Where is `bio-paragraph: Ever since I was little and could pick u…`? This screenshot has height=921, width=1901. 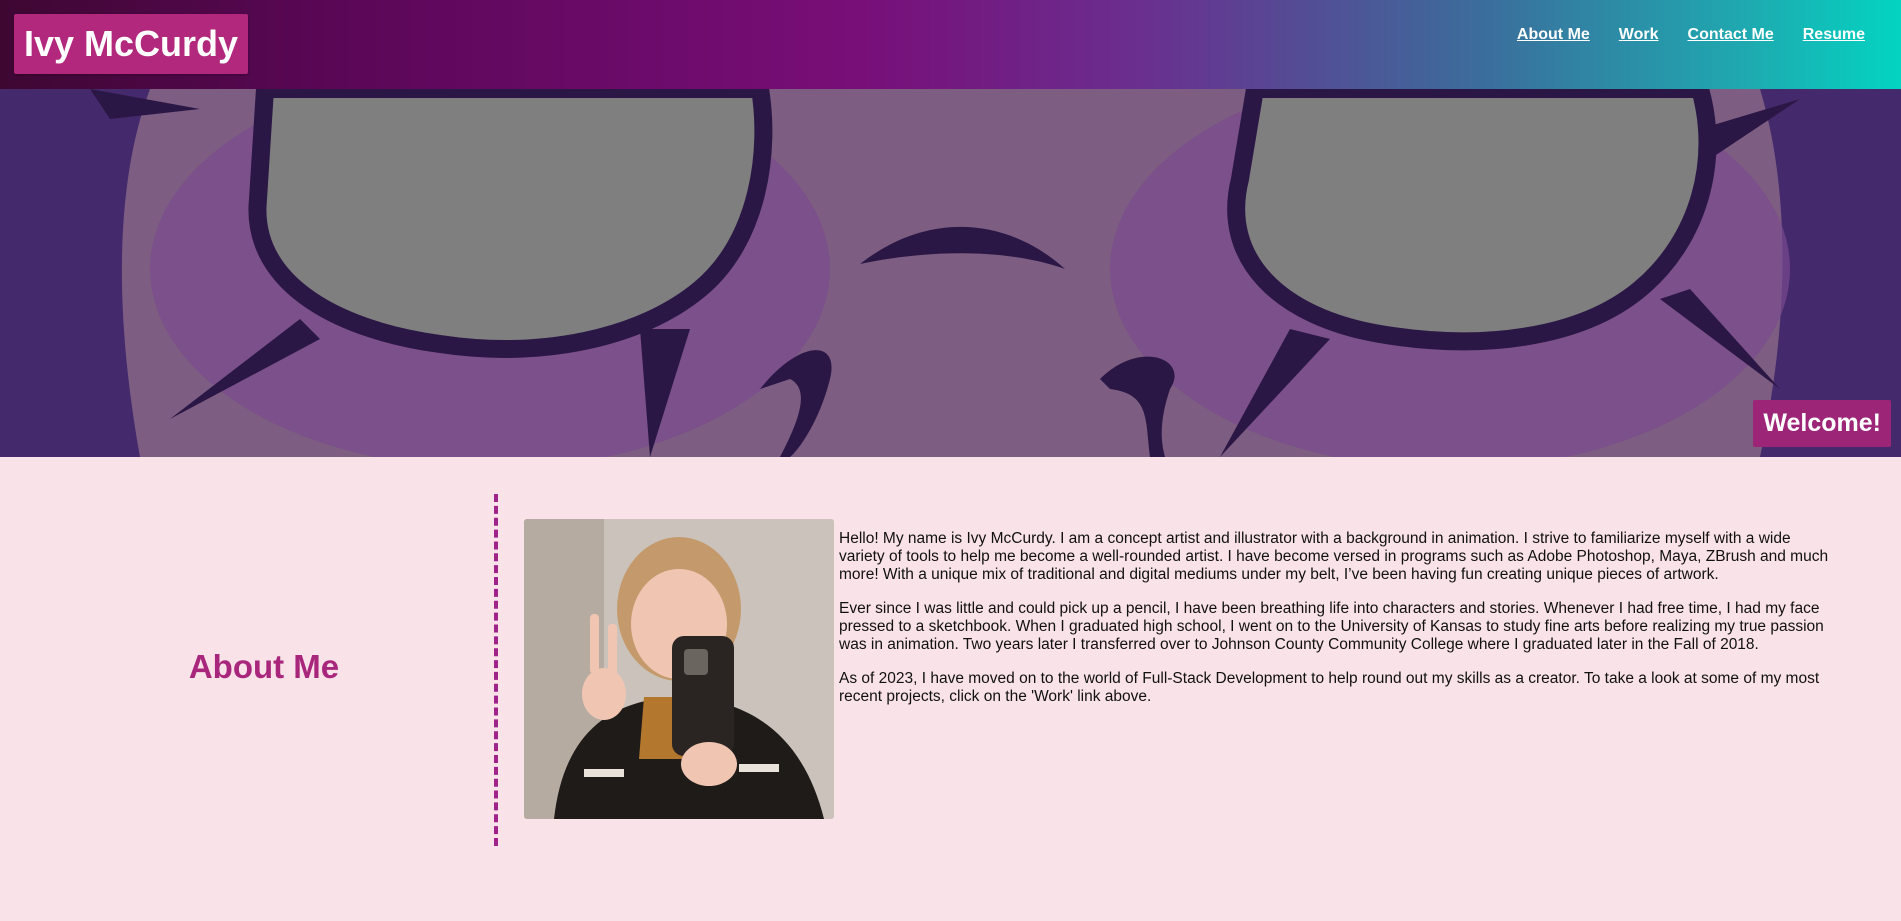
bio-paragraph: Ever since I was little and could pick u… is located at coordinates (1331, 626).